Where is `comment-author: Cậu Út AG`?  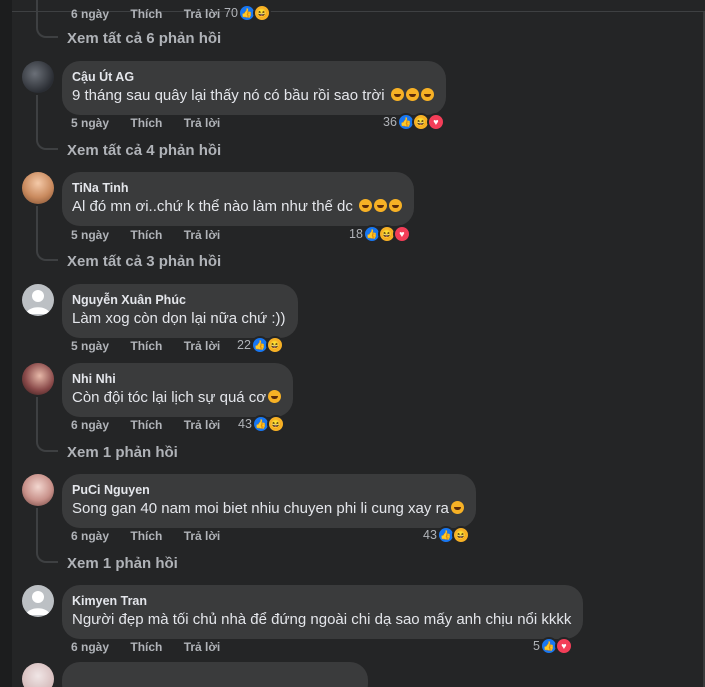 comment-author: Cậu Út AG is located at coordinates (253, 77).